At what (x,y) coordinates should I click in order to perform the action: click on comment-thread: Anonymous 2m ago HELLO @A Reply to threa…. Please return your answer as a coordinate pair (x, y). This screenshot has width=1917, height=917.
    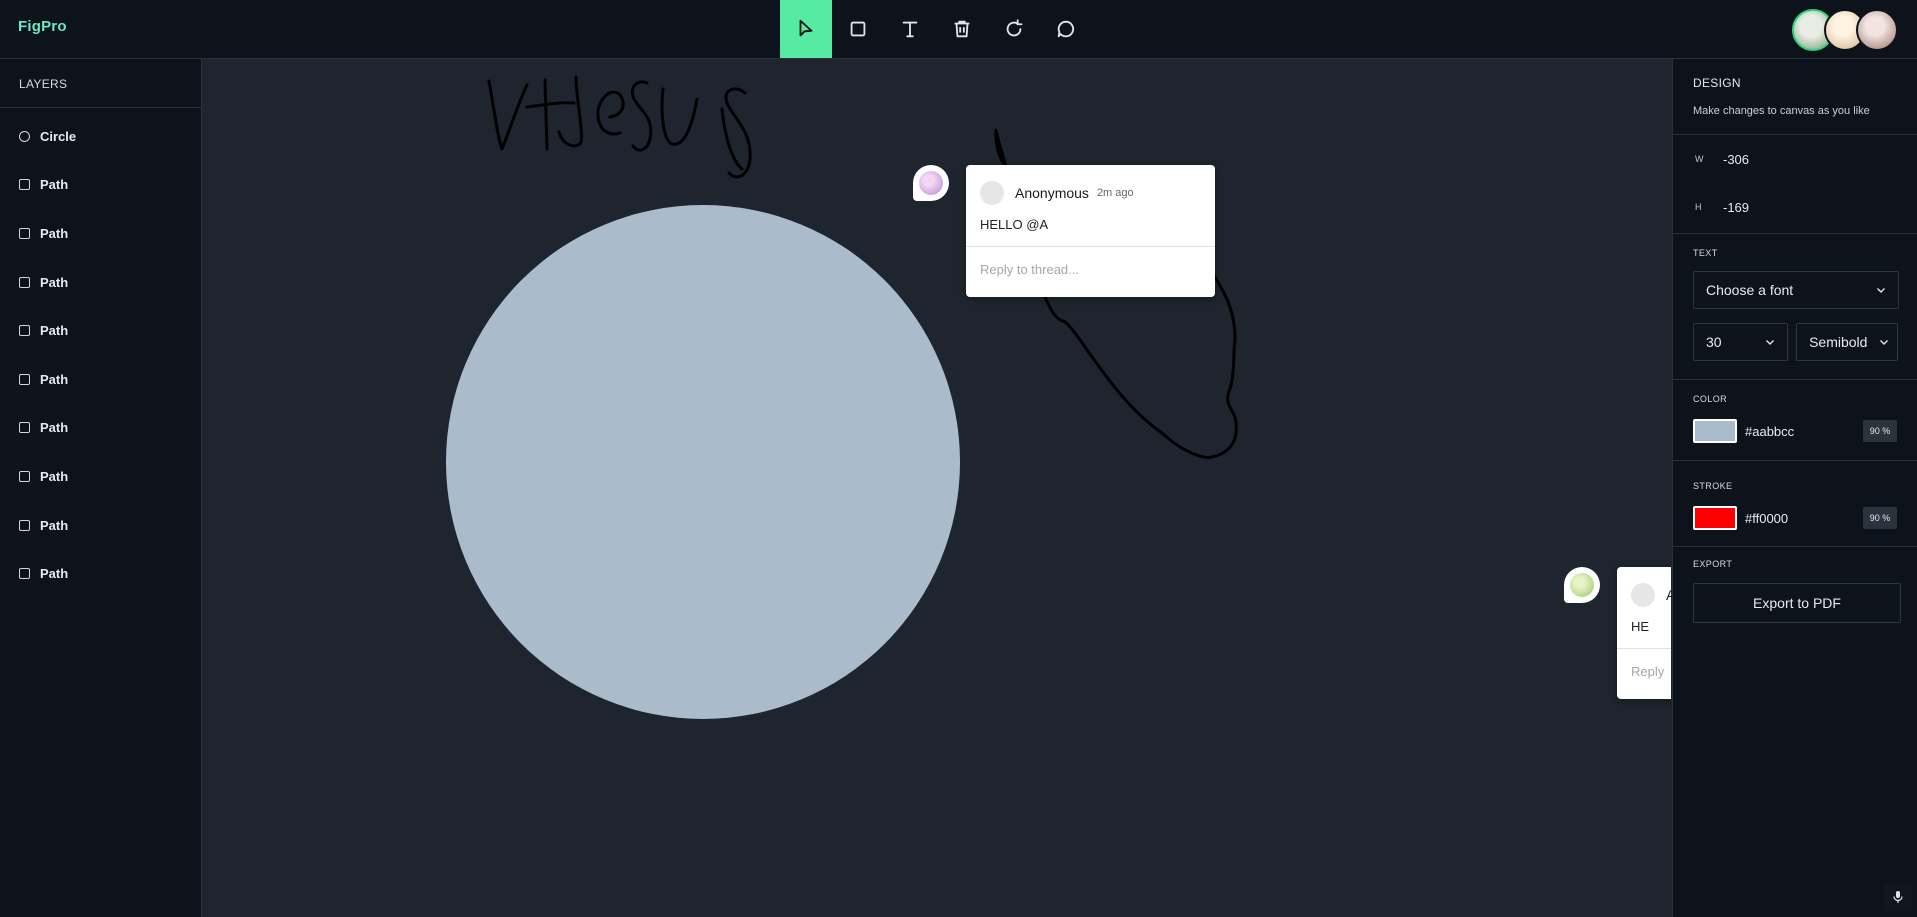
    Looking at the image, I should click on (1090, 231).